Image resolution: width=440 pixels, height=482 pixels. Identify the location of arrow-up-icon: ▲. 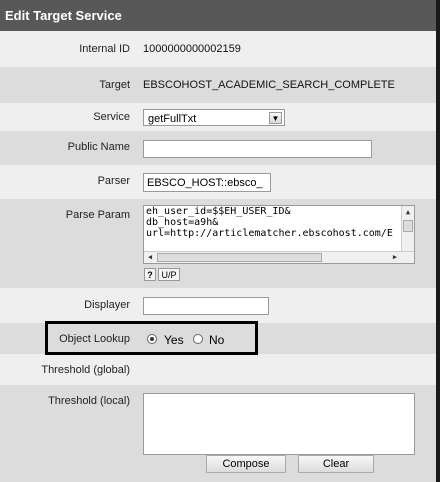
(408, 212).